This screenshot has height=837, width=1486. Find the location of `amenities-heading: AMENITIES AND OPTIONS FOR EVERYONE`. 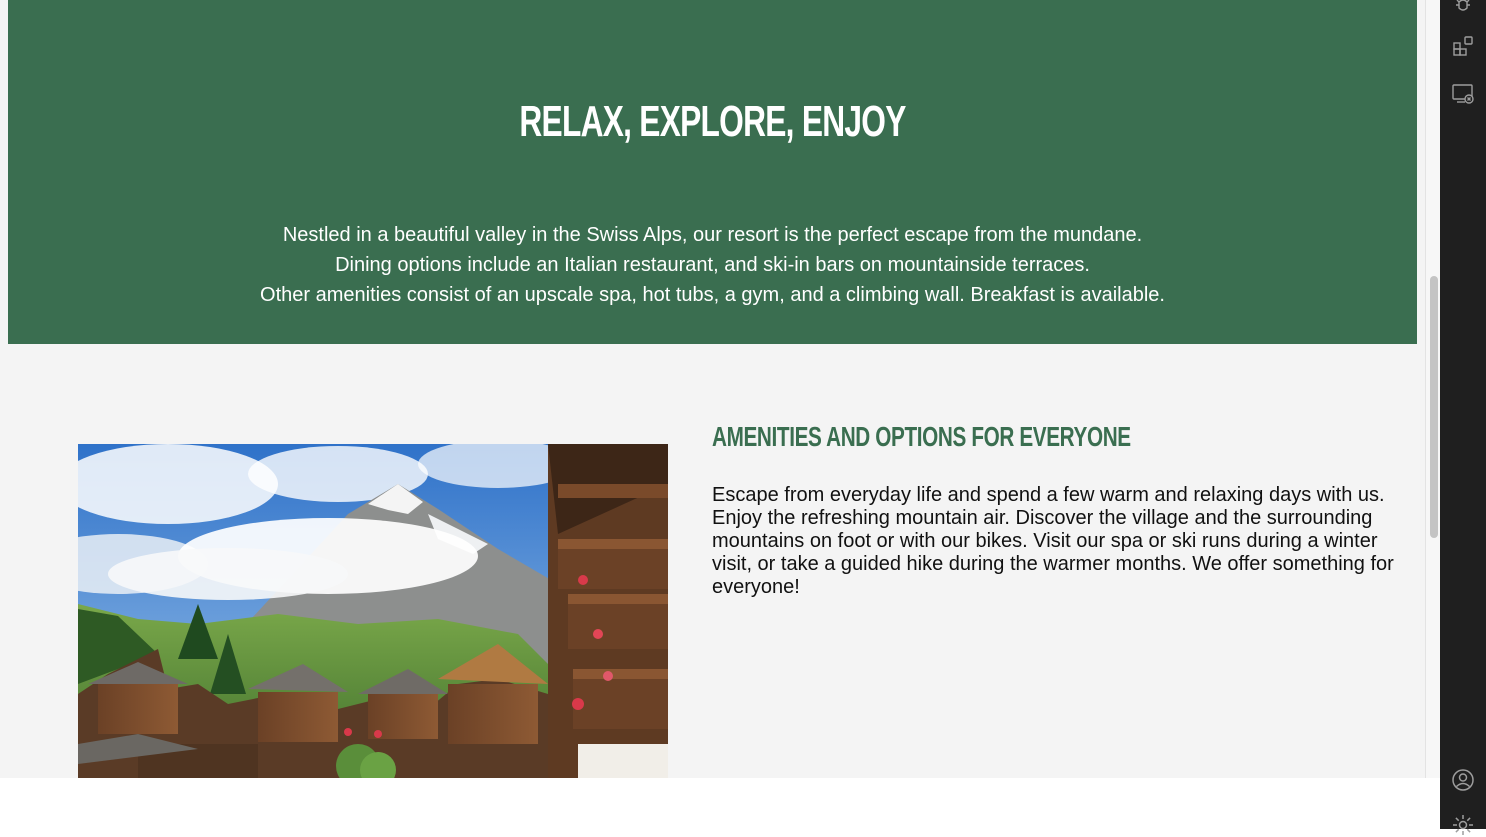

amenities-heading: AMENITIES AND OPTIONS FOR EVERYONE is located at coordinates (921, 436).